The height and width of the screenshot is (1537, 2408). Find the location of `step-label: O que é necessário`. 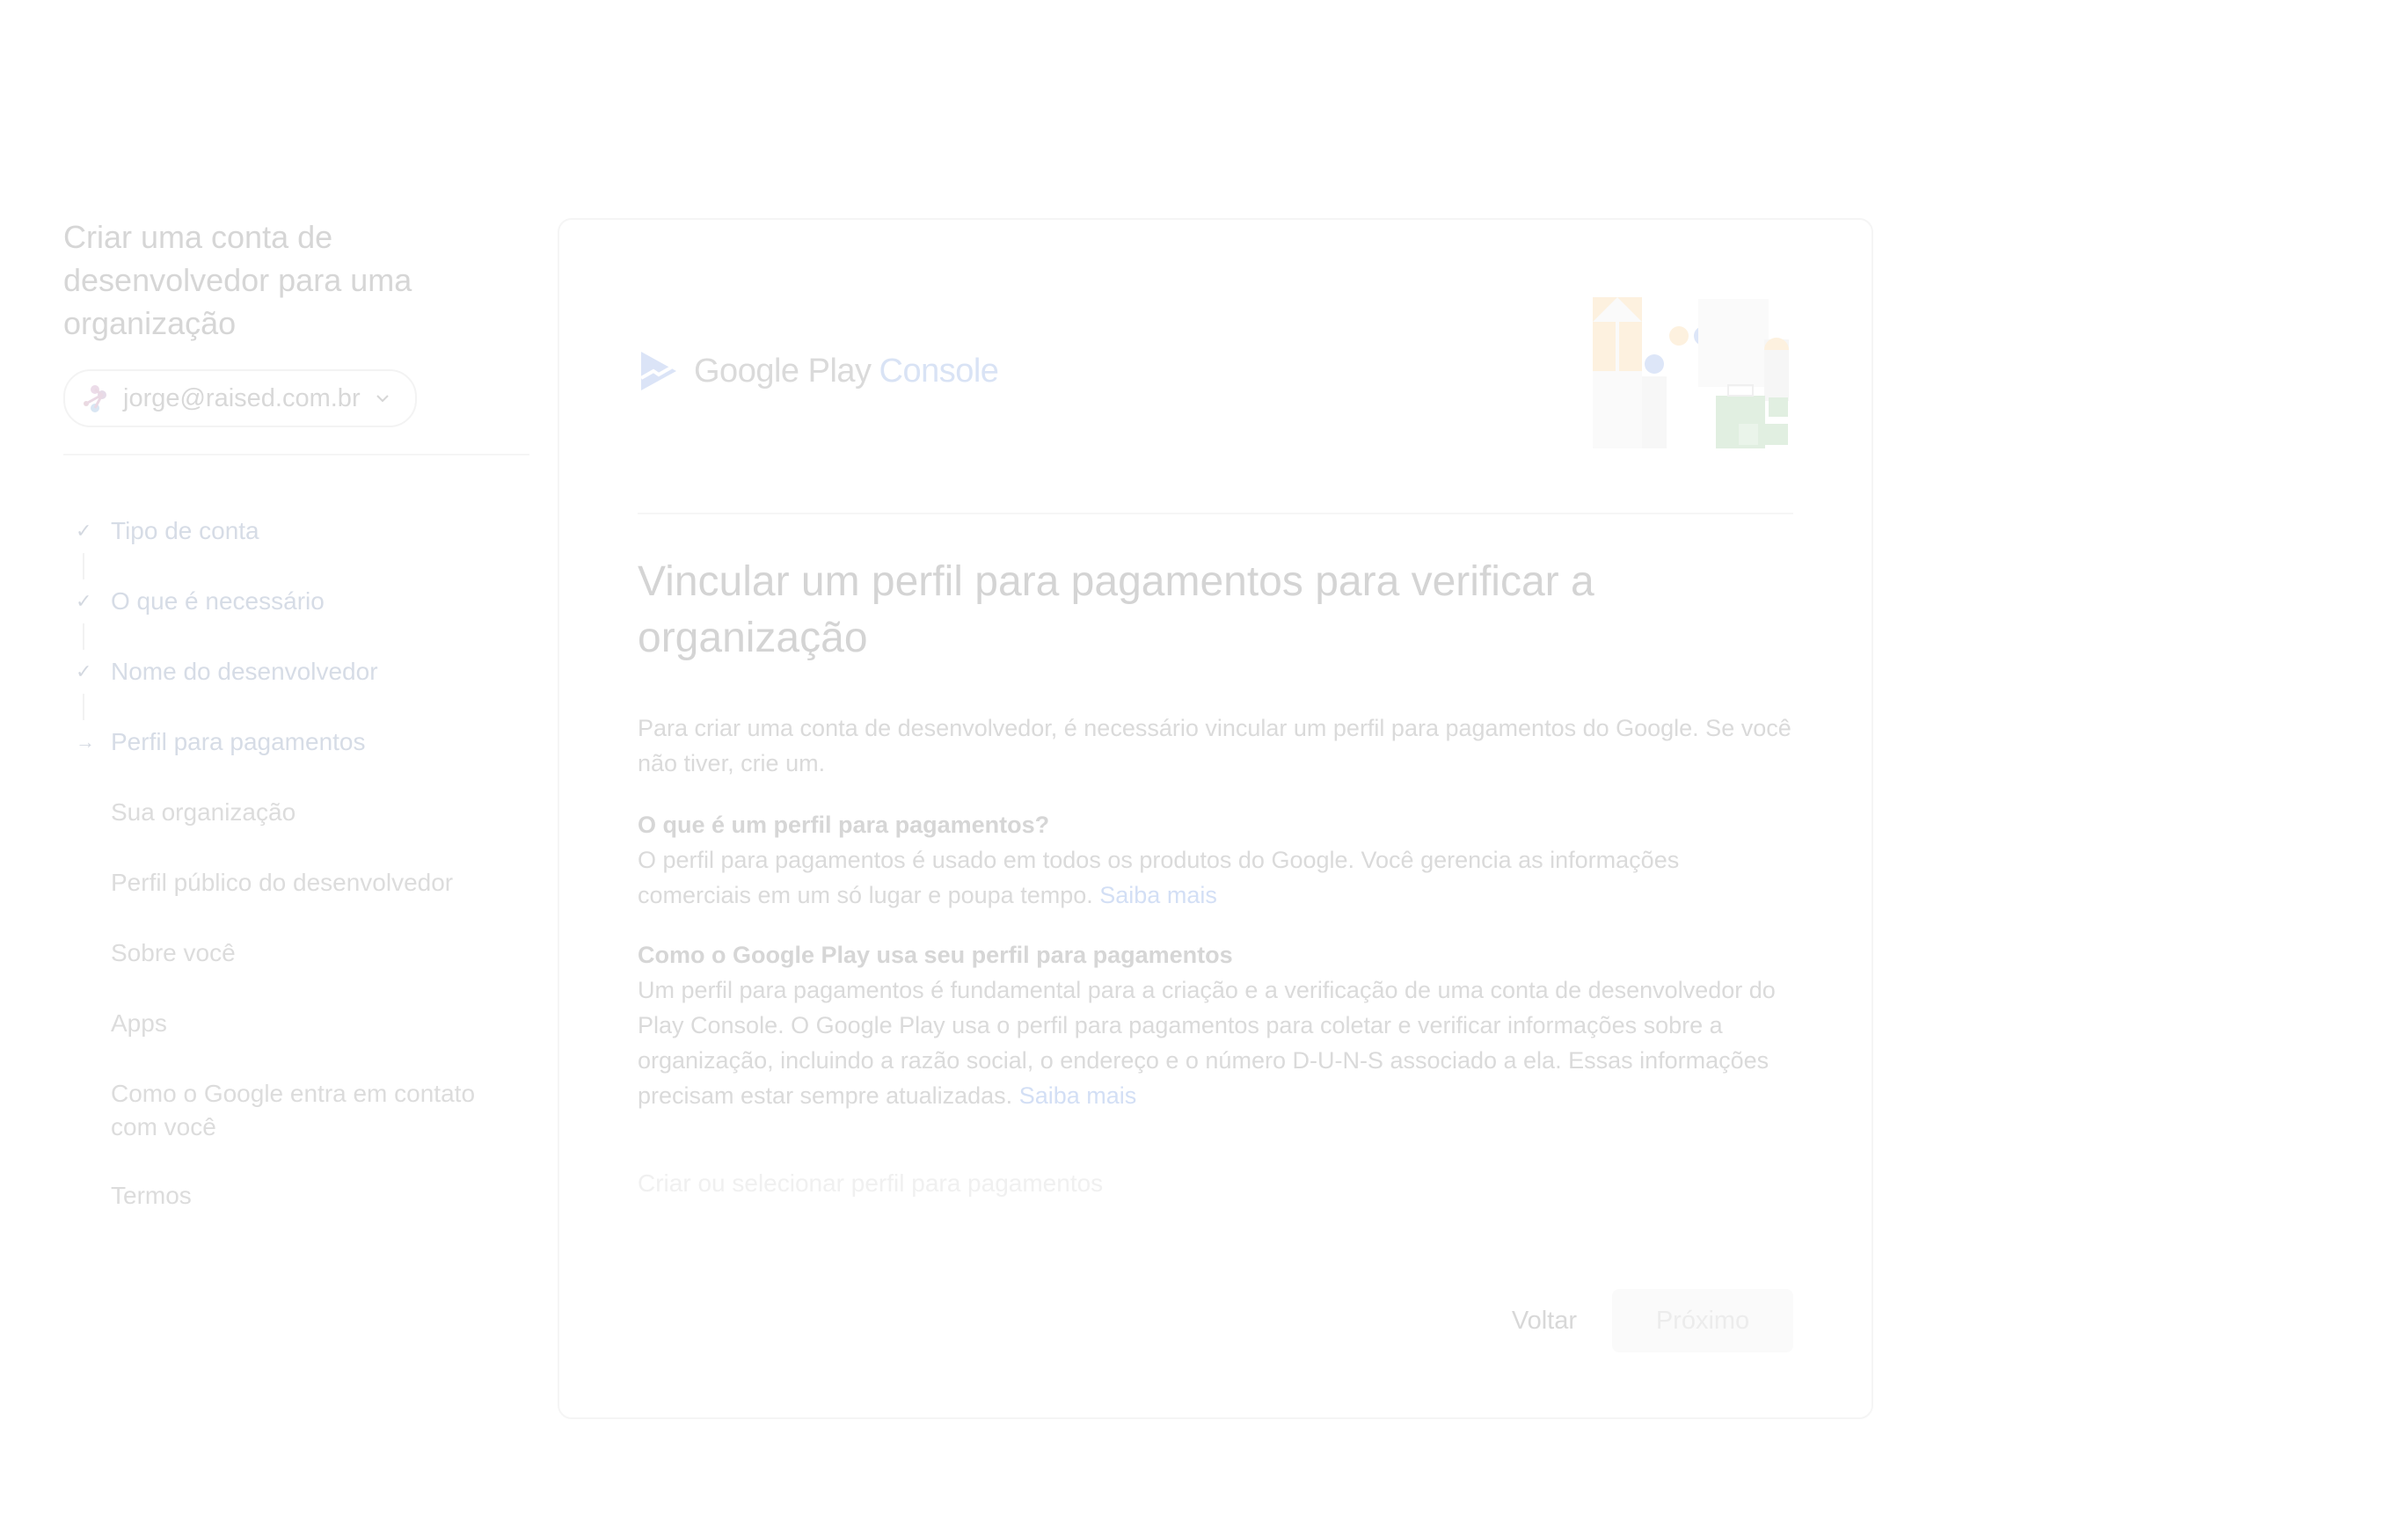

step-label: O que é necessário is located at coordinates (218, 601).